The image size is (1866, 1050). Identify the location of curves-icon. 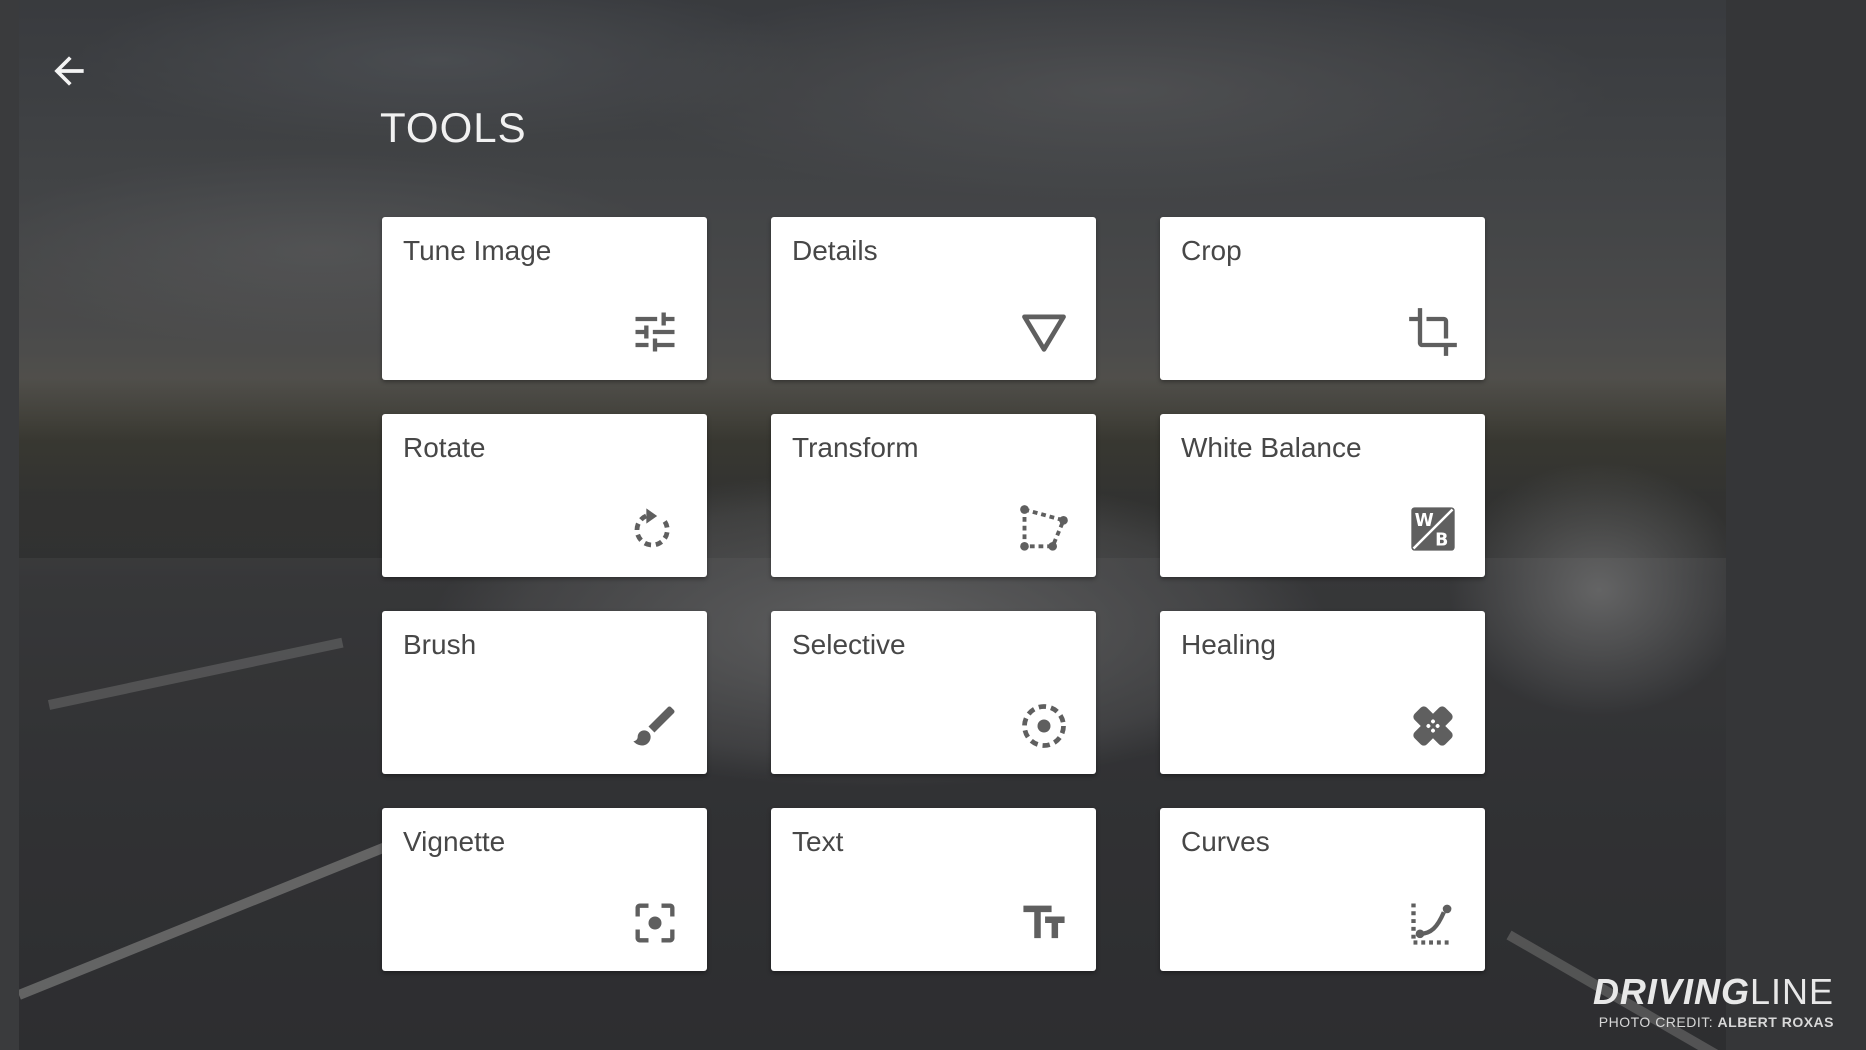
(1433, 923).